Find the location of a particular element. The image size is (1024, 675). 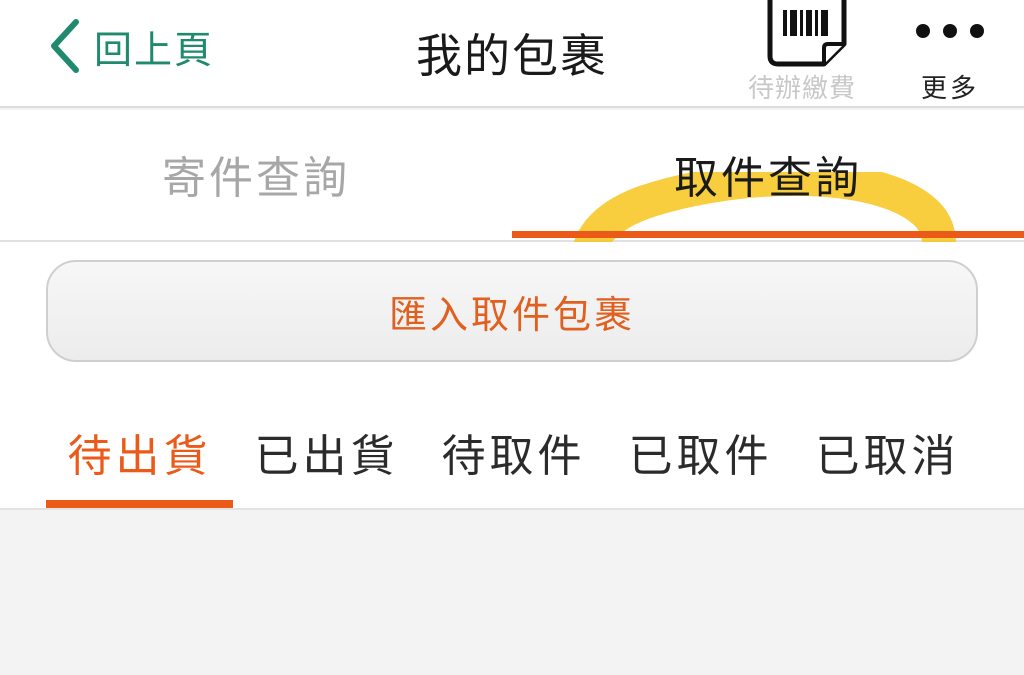

tab-picked-up-label: 已取件 is located at coordinates (700, 456).